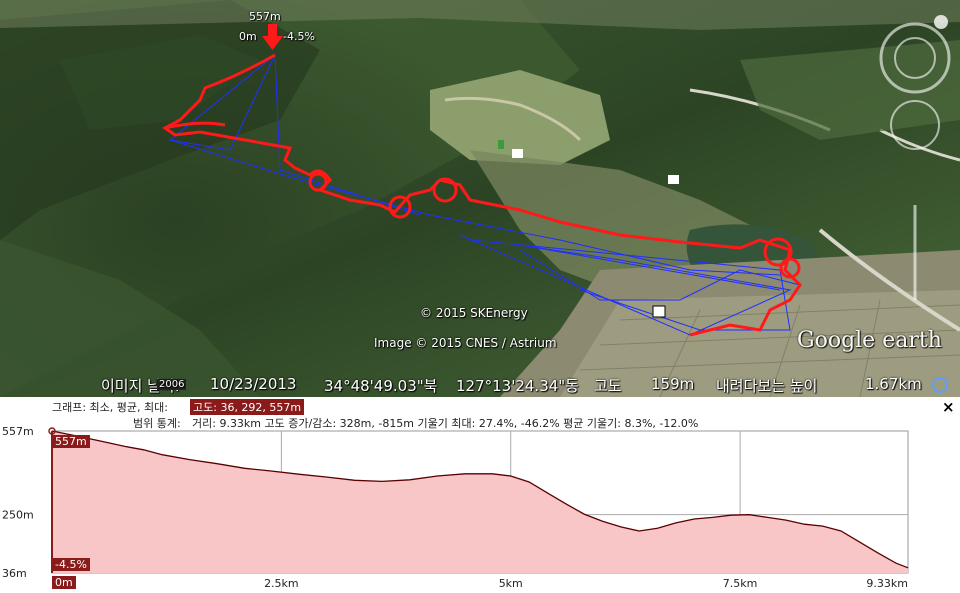 This screenshot has width=960, height=593. What do you see at coordinates (740, 583) in the screenshot?
I see `x-tick-label: 7.5km` at bounding box center [740, 583].